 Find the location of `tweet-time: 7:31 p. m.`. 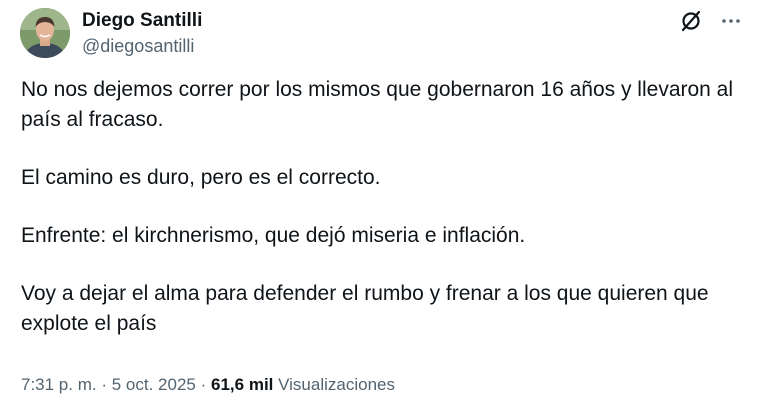

tweet-time: 7:31 p. m. is located at coordinates (59, 384).